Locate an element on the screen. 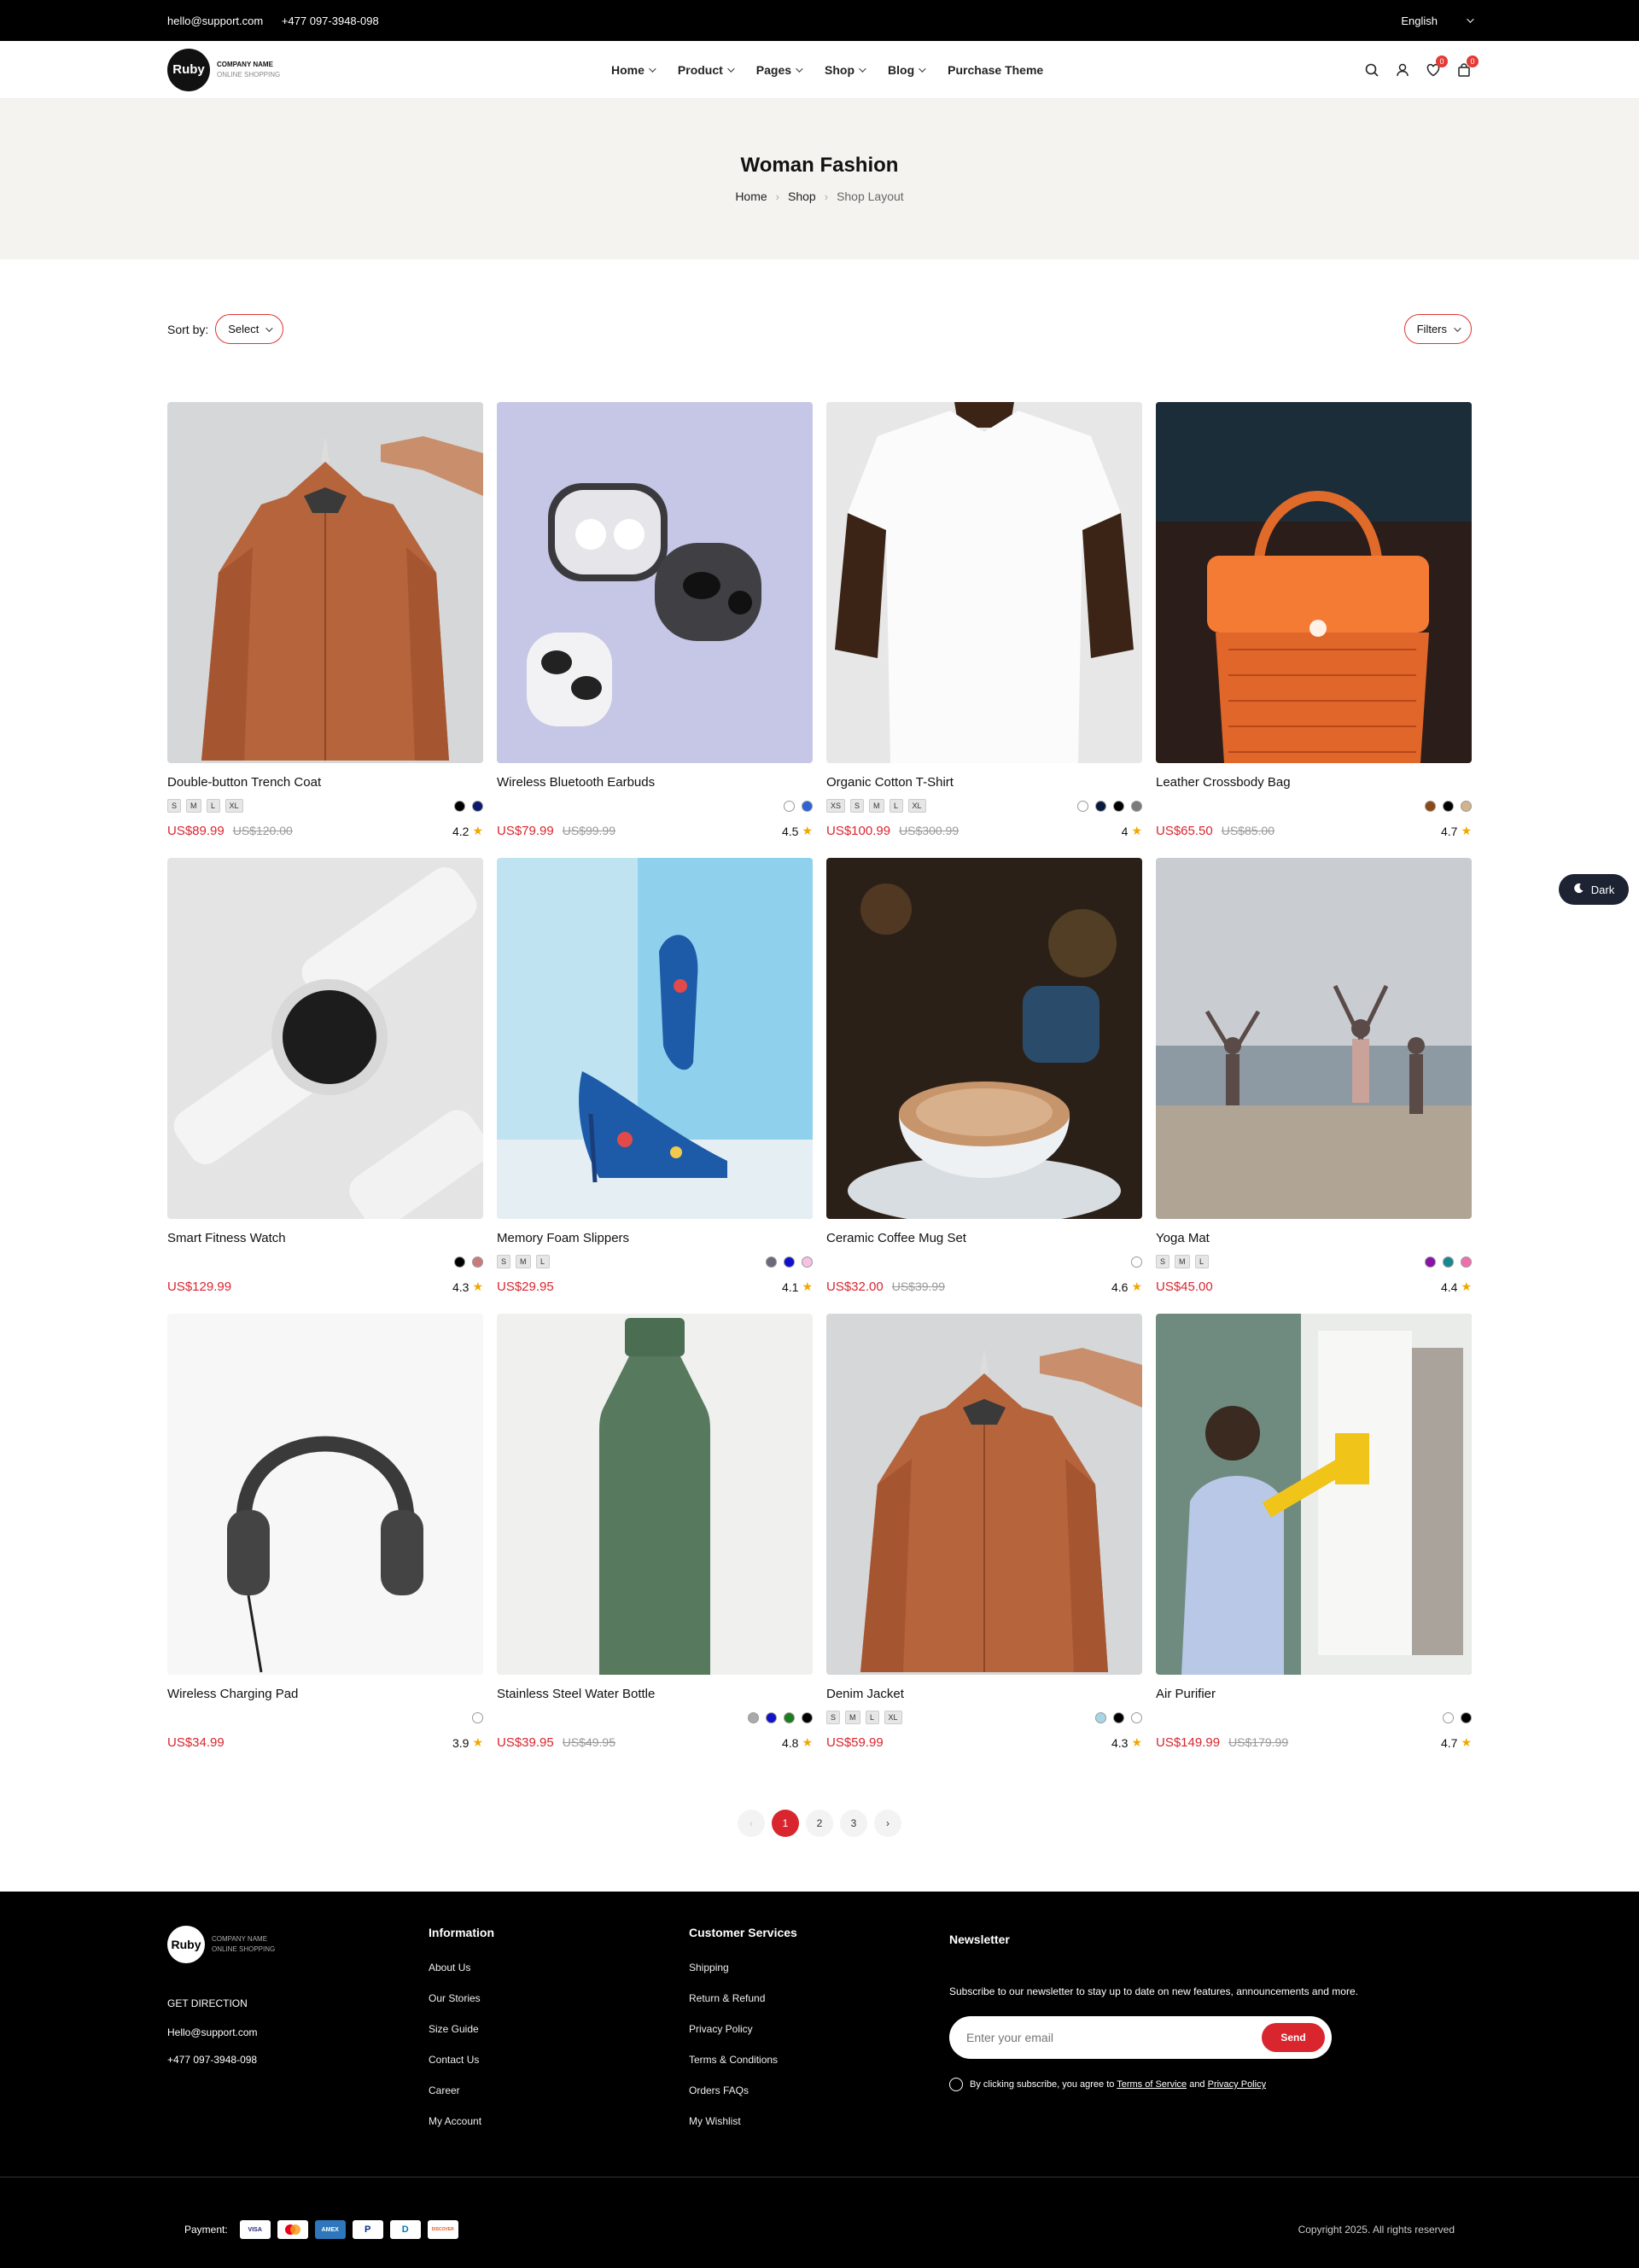 This screenshot has width=1639, height=2268. get-direction-link: GET DIRECTION is located at coordinates (221, 2003).